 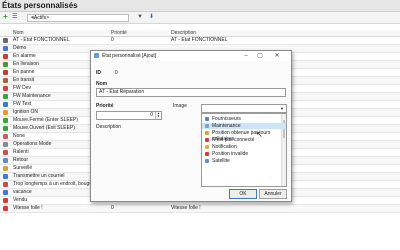 I want to click on table-row: Vitesse folle ! 0 Vitesse folle !, so click(x=200, y=209).